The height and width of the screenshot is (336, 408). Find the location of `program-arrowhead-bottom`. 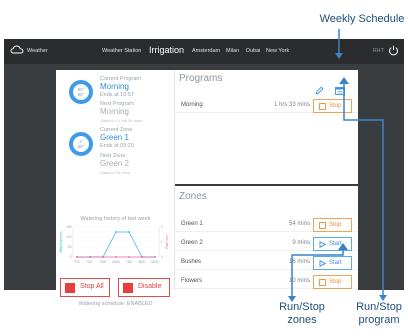

program-arrowhead-bottom is located at coordinates (383, 298).